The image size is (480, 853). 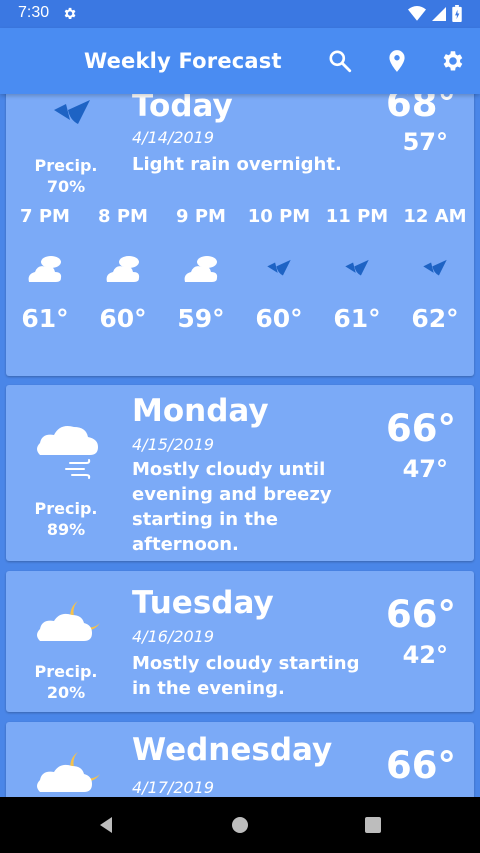 What do you see at coordinates (457, 13) in the screenshot?
I see `battery-icon` at bounding box center [457, 13].